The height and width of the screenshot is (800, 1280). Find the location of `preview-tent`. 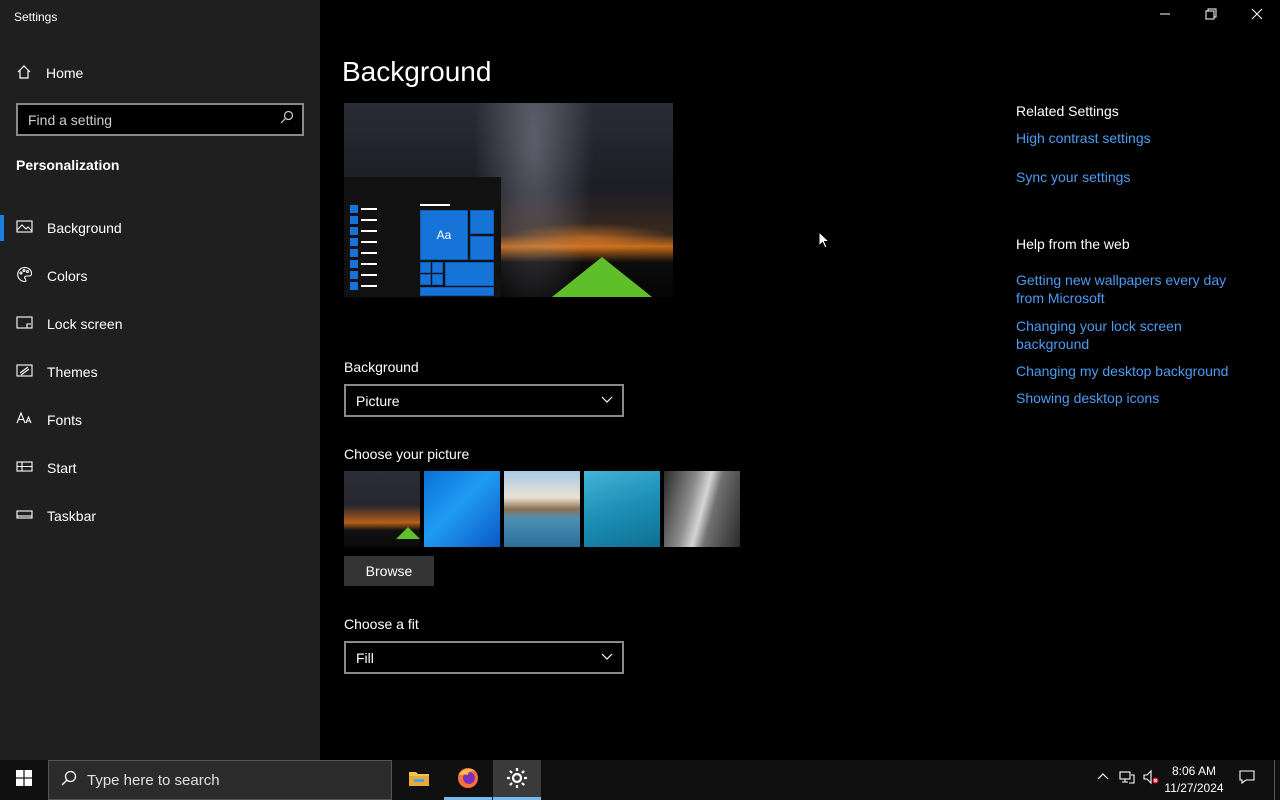

preview-tent is located at coordinates (602, 277).